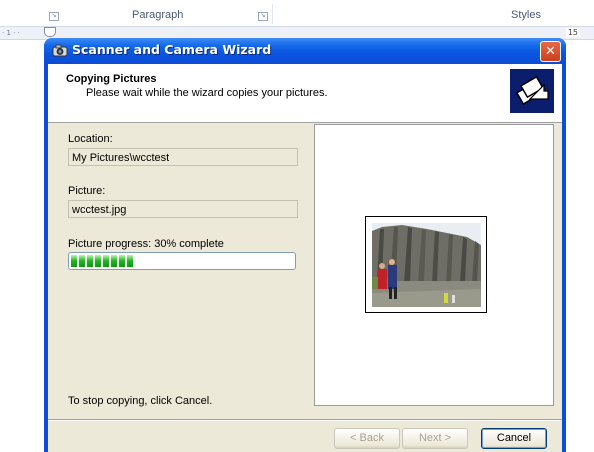  I want to click on ruler-start-marks: · 1 · ·, so click(11, 33).